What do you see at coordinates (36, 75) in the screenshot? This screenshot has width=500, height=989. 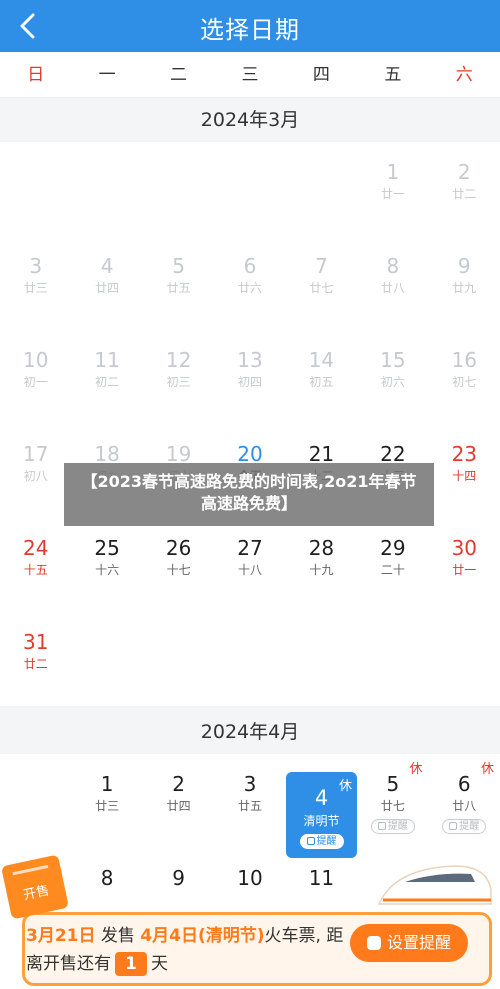 I see `weekday-label: 日` at bounding box center [36, 75].